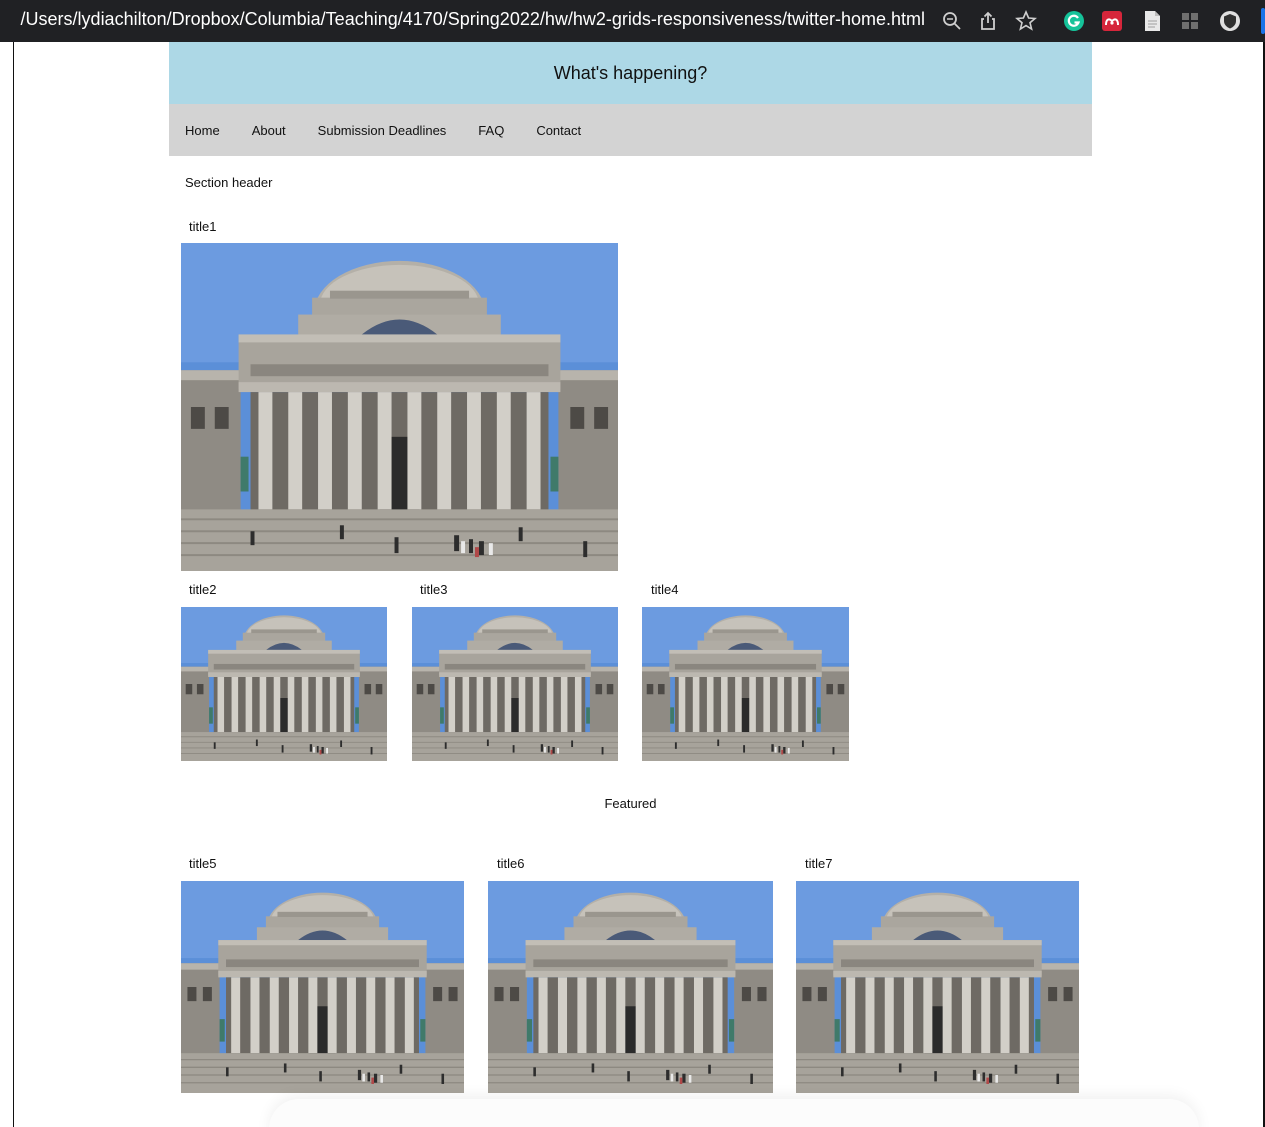 This screenshot has width=1265, height=1127. What do you see at coordinates (988, 21) in the screenshot?
I see `share-icon` at bounding box center [988, 21].